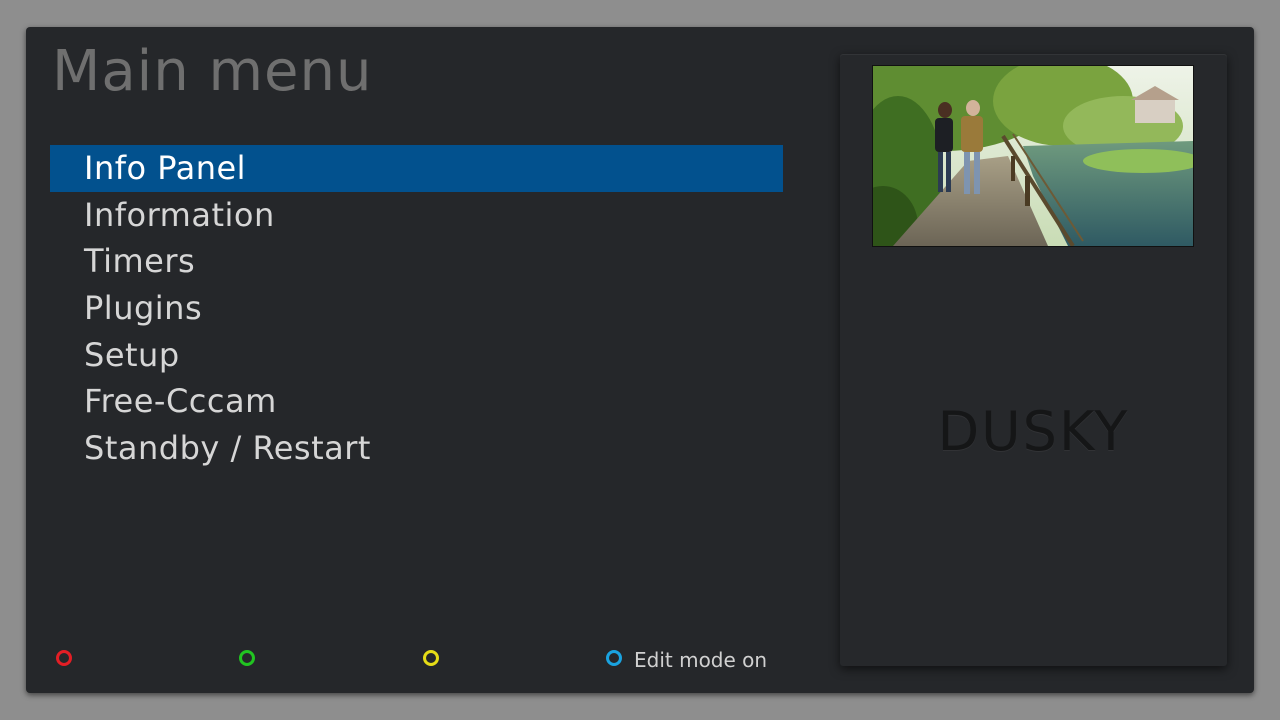 The width and height of the screenshot is (1280, 720). I want to click on red-key-icon, so click(64, 658).